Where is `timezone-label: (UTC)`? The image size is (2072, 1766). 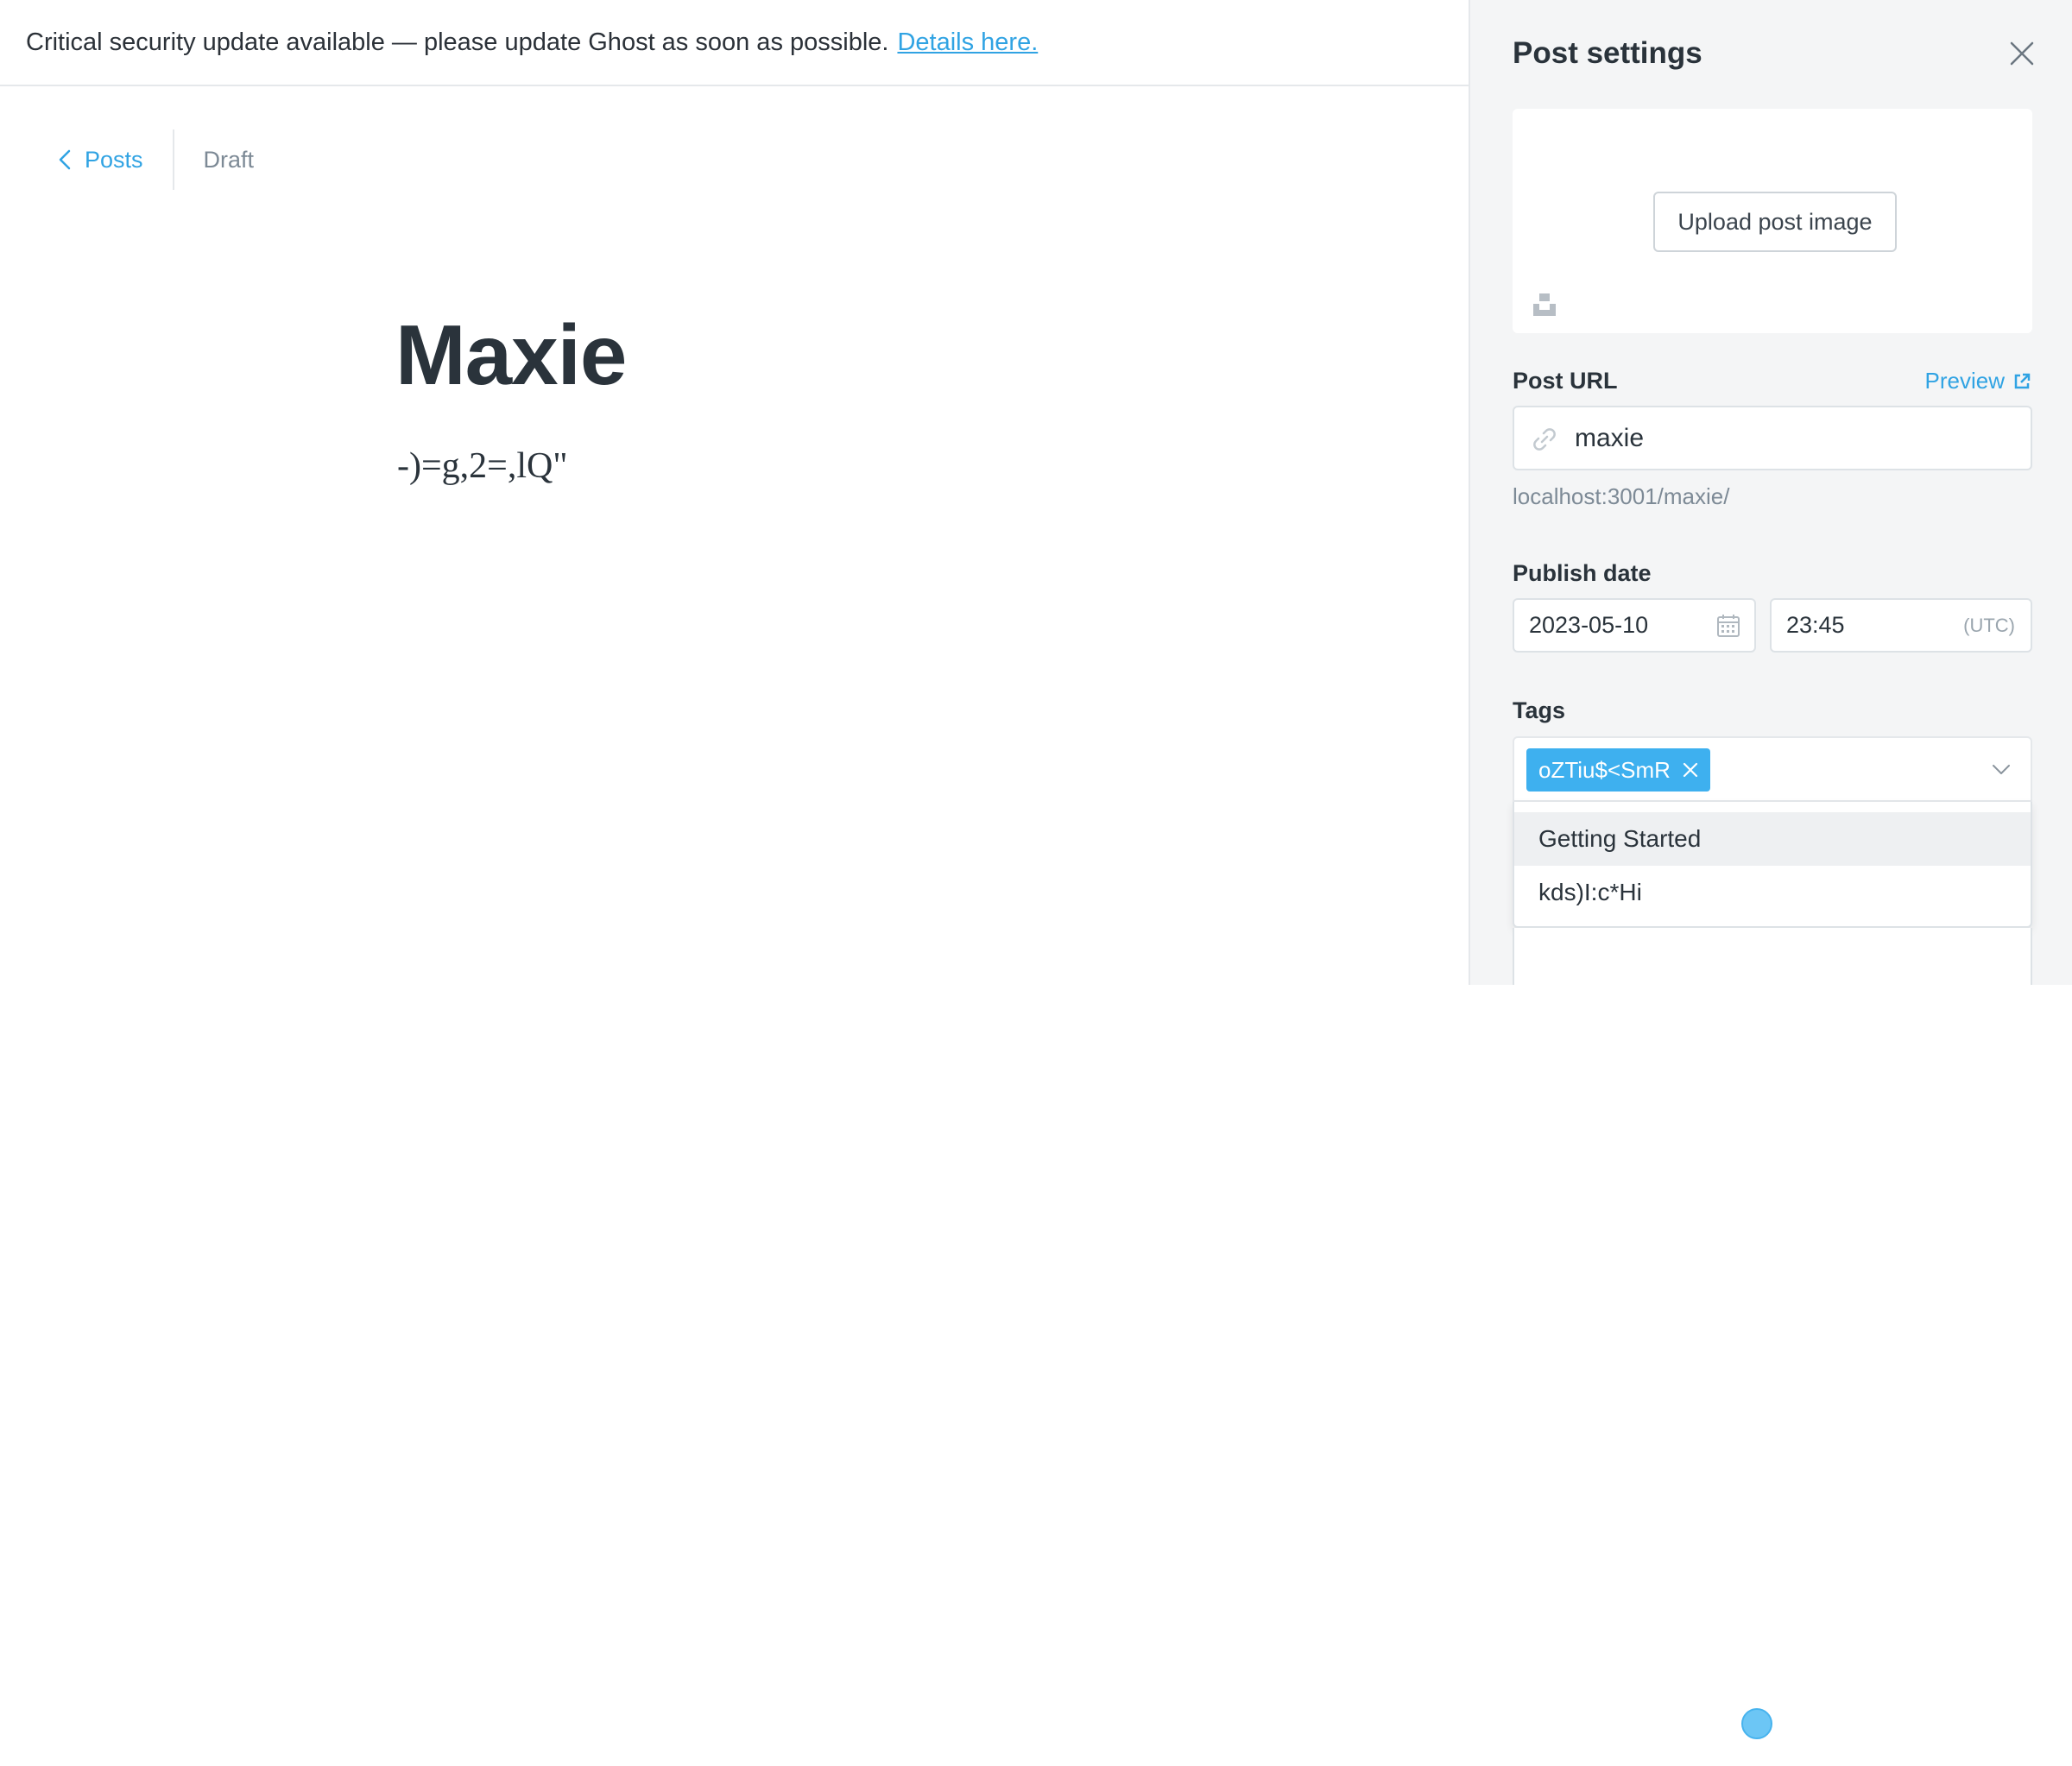 timezone-label: (UTC) is located at coordinates (1989, 625).